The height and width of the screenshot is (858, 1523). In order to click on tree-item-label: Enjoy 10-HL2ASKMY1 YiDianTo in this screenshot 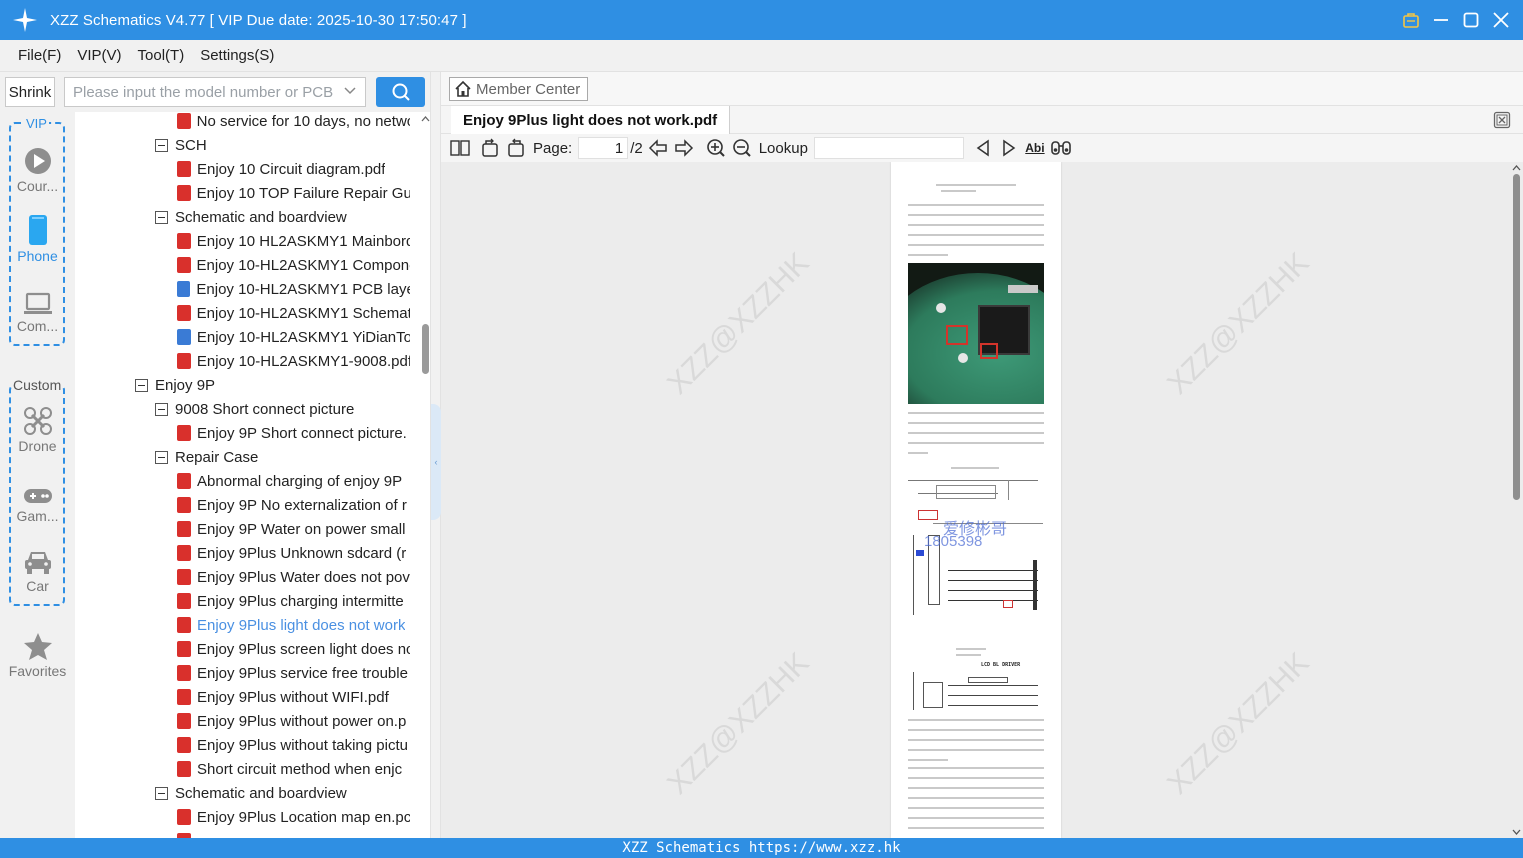, I will do `click(303, 337)`.